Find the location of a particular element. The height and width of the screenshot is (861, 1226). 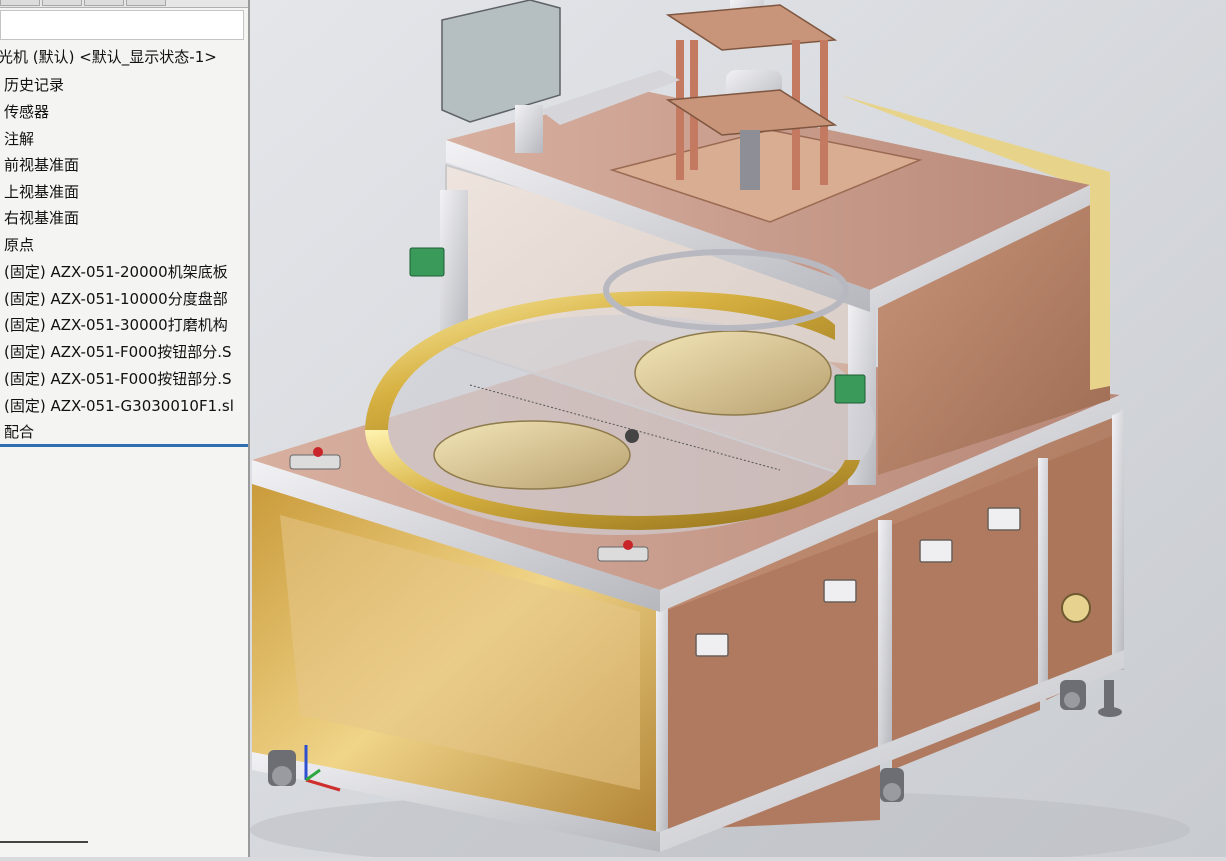

tree-item-sensors: 传感器 is located at coordinates (26, 111).